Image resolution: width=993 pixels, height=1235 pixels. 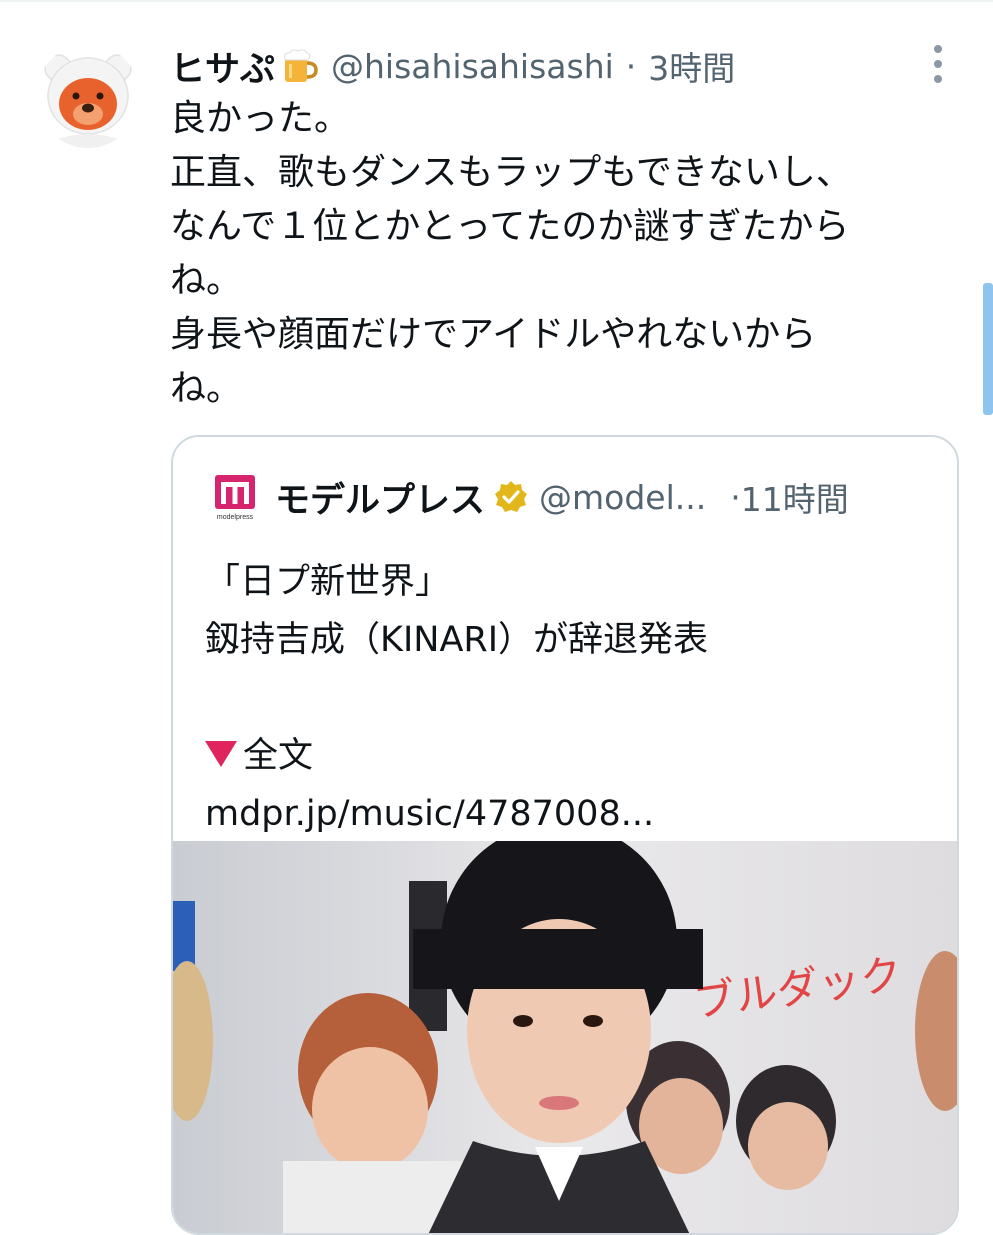 What do you see at coordinates (496, 1) in the screenshot?
I see `top-divider` at bounding box center [496, 1].